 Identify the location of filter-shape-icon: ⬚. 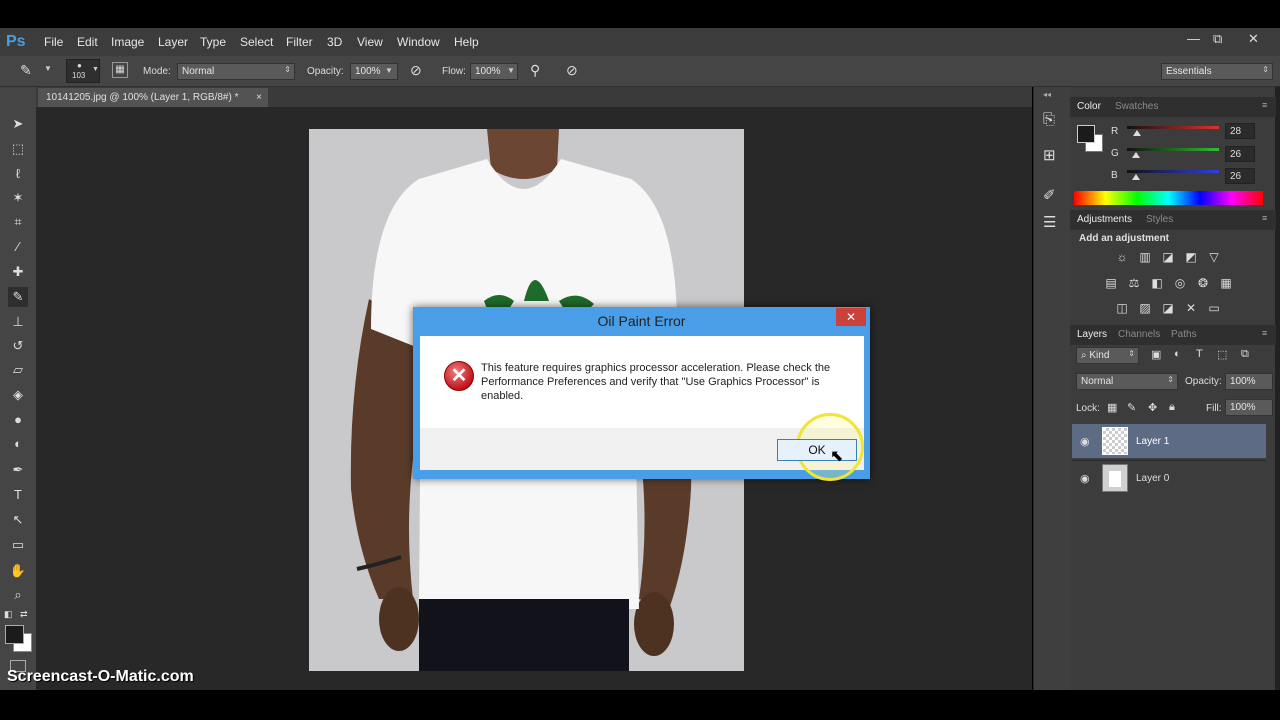
(1222, 354).